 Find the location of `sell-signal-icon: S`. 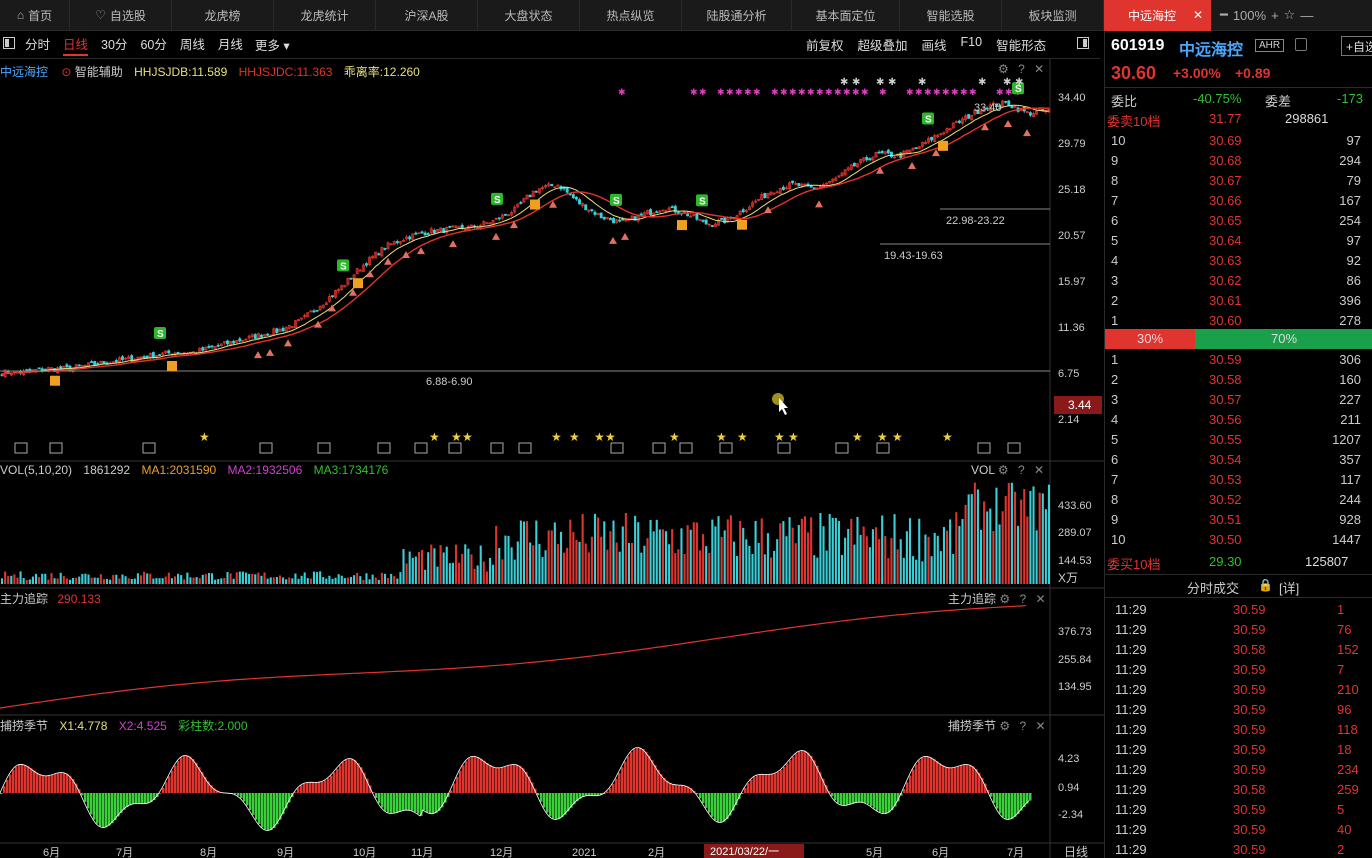

sell-signal-icon: S is located at coordinates (497, 199).